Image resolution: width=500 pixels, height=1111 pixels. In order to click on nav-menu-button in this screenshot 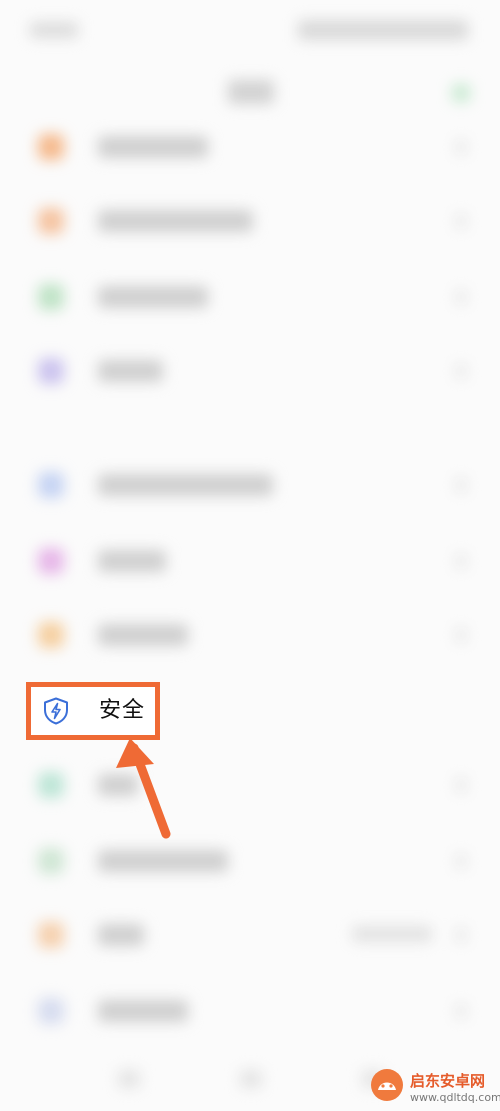, I will do `click(129, 1079)`.